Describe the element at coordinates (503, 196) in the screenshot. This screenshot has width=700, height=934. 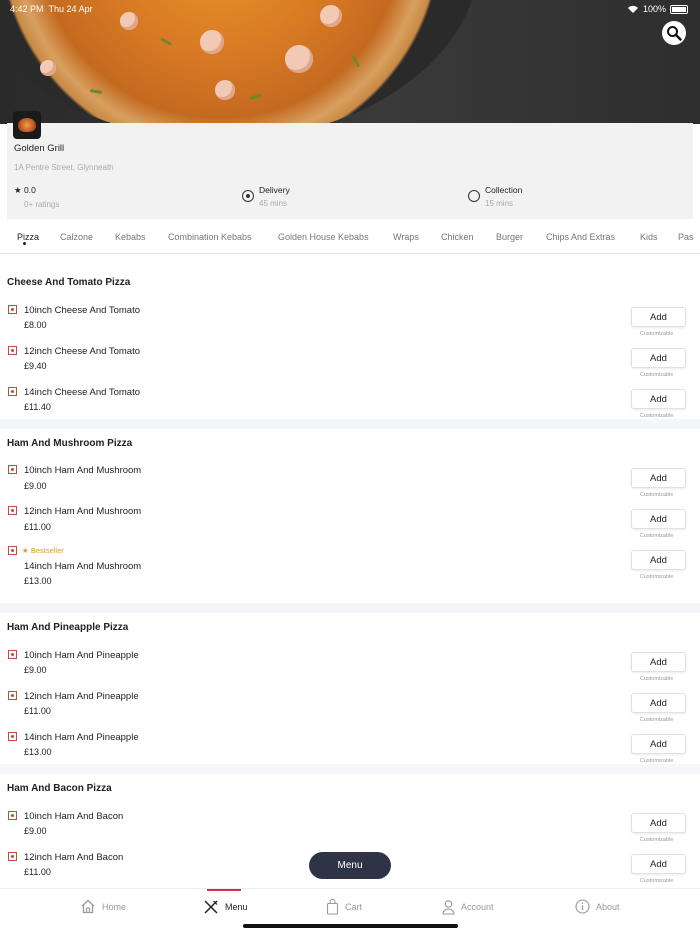
I see `collection-option: Collection 15 mins` at that location.